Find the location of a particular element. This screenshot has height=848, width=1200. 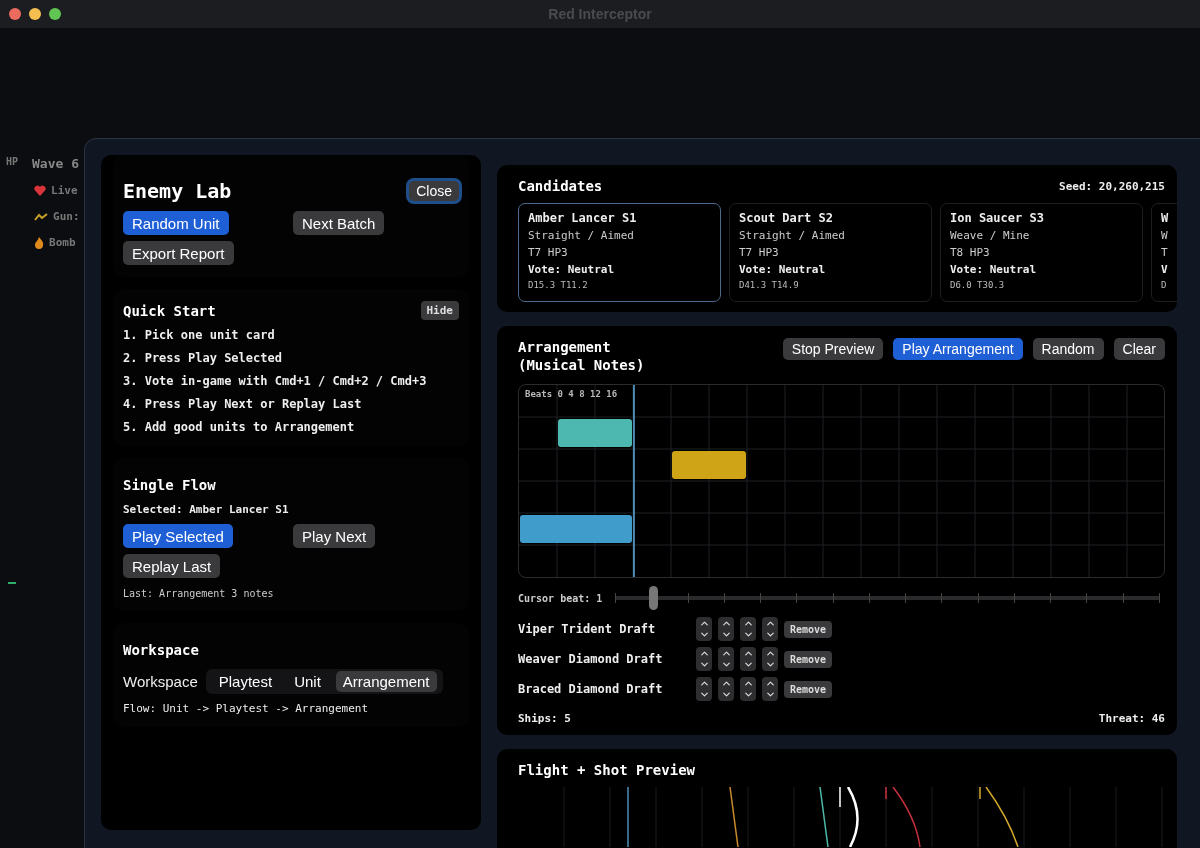

minimize-window-button is located at coordinates (35, 14).